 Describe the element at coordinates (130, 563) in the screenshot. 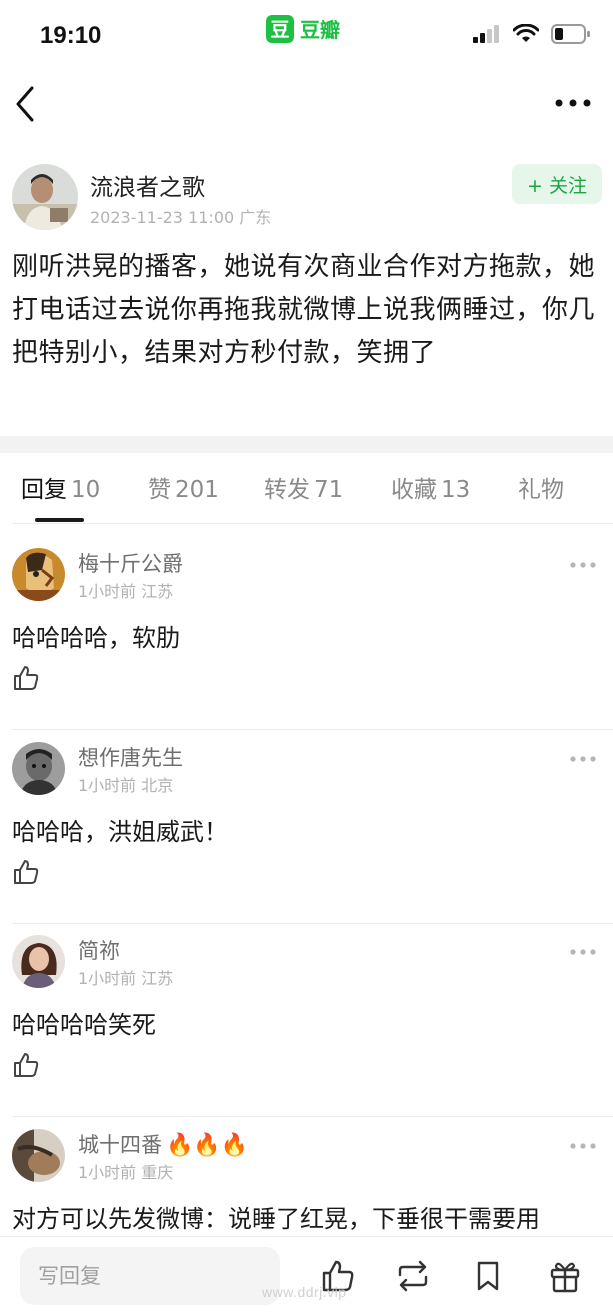

I see `commenter-name: 梅十斤公爵` at that location.